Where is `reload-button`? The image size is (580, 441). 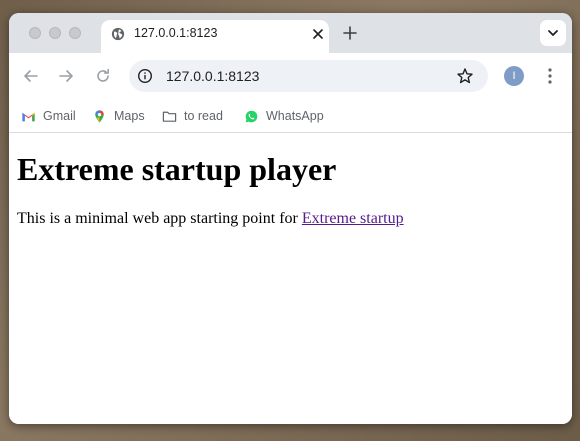
reload-button is located at coordinates (103, 76).